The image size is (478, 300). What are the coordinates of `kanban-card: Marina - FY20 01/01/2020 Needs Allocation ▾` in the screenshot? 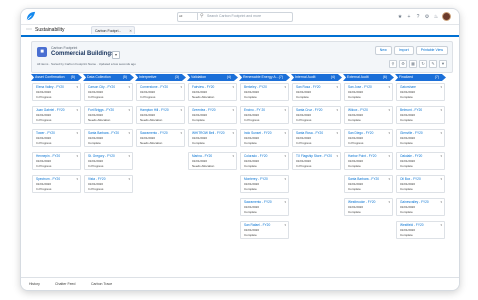 It's located at (212, 161).